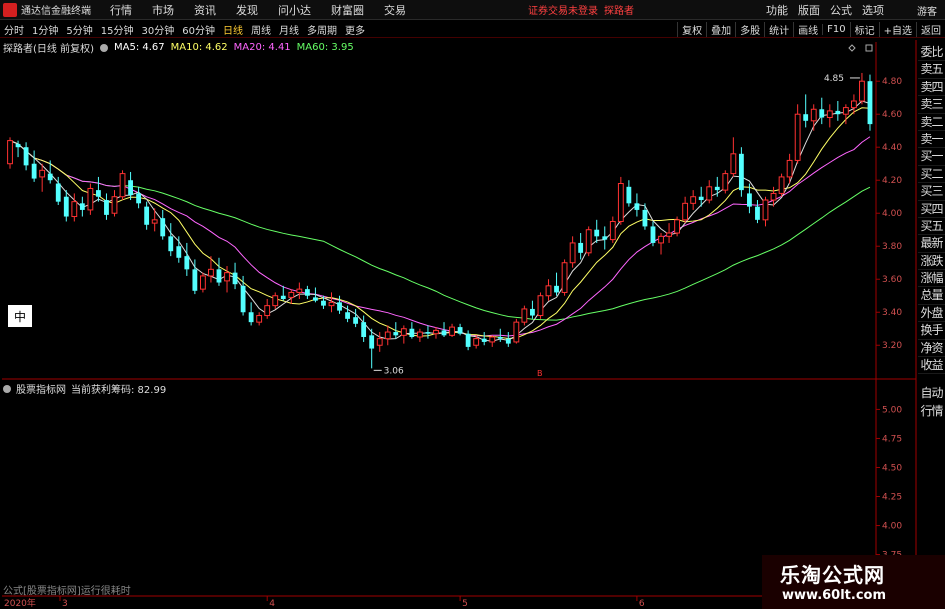 This screenshot has width=945, height=609. What do you see at coordinates (931, 279) in the screenshot?
I see `sidebar-item: 涨幅` at bounding box center [931, 279].